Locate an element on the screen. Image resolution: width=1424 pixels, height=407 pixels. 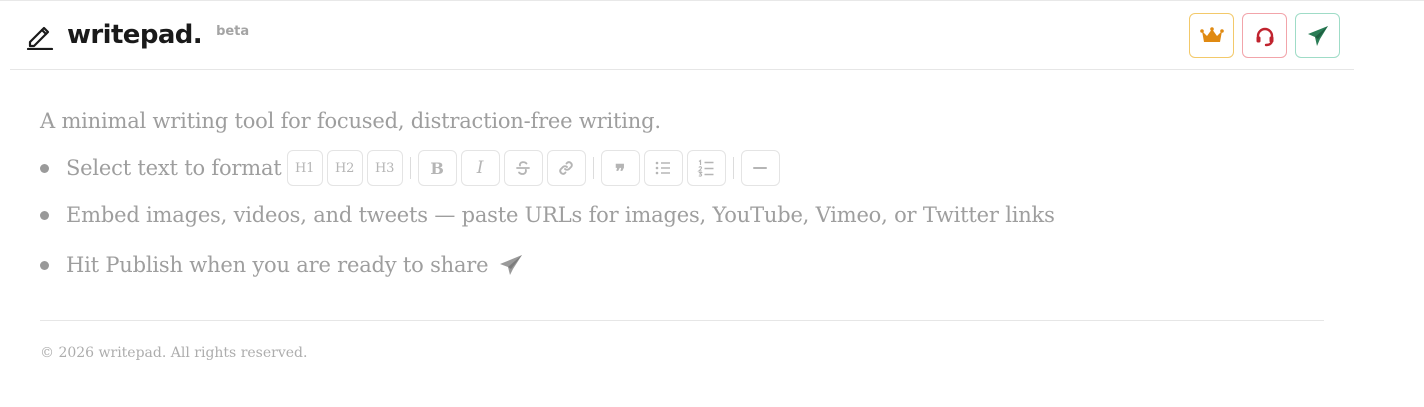
numbered-list-icon is located at coordinates (705, 168).